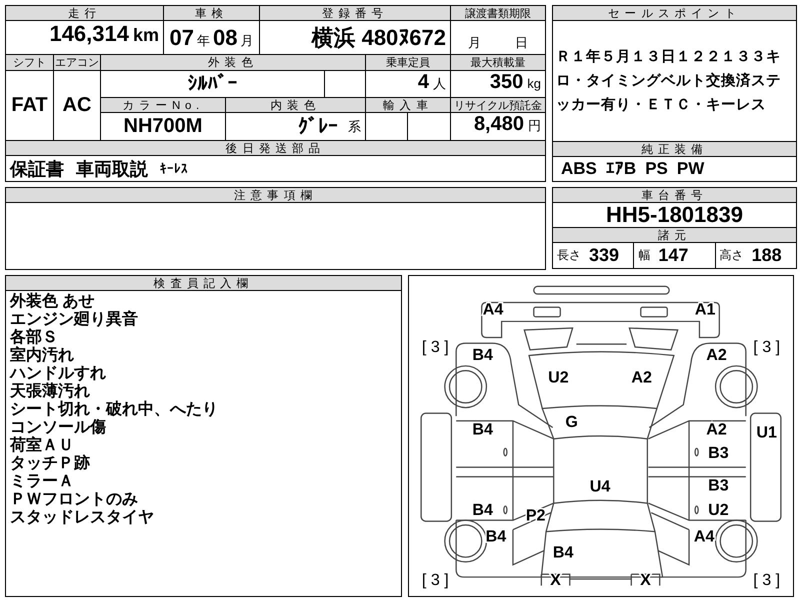 The width and height of the screenshot is (800, 600). I want to click on column-header: 登録番号, so click(355, 13).